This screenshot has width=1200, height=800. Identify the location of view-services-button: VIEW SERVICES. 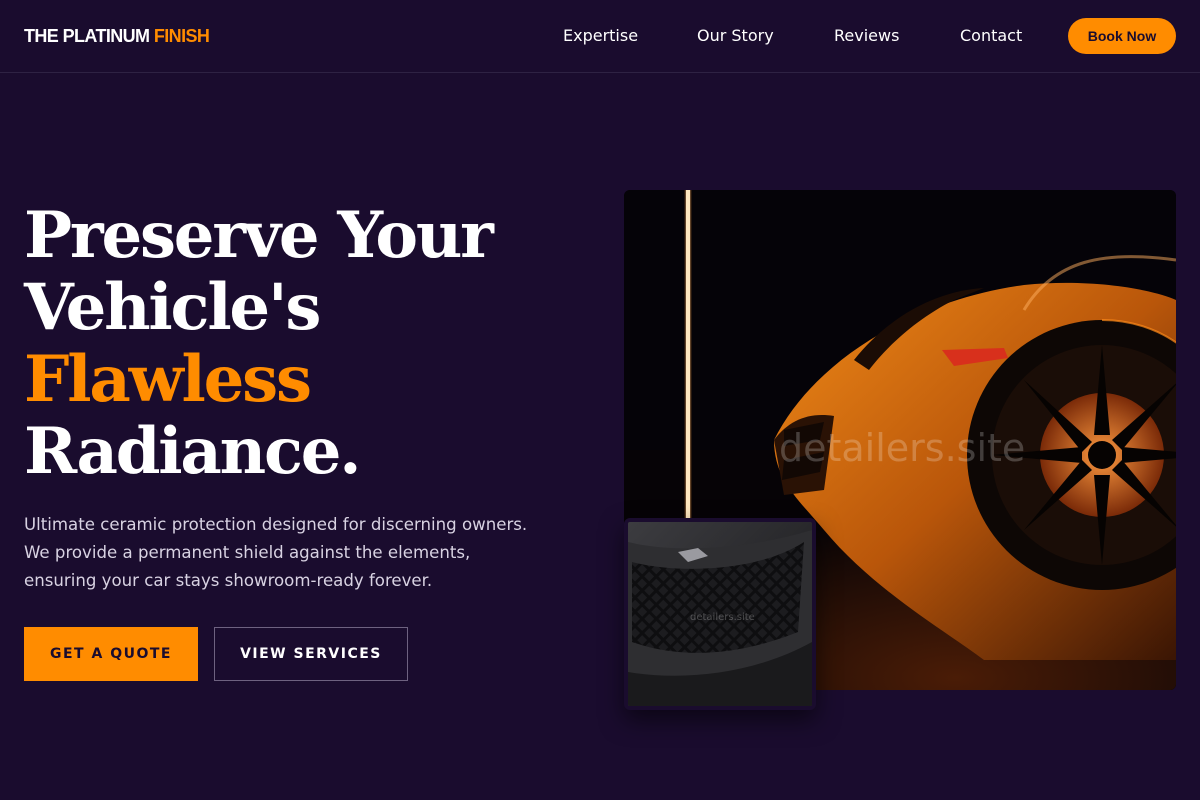
(311, 654).